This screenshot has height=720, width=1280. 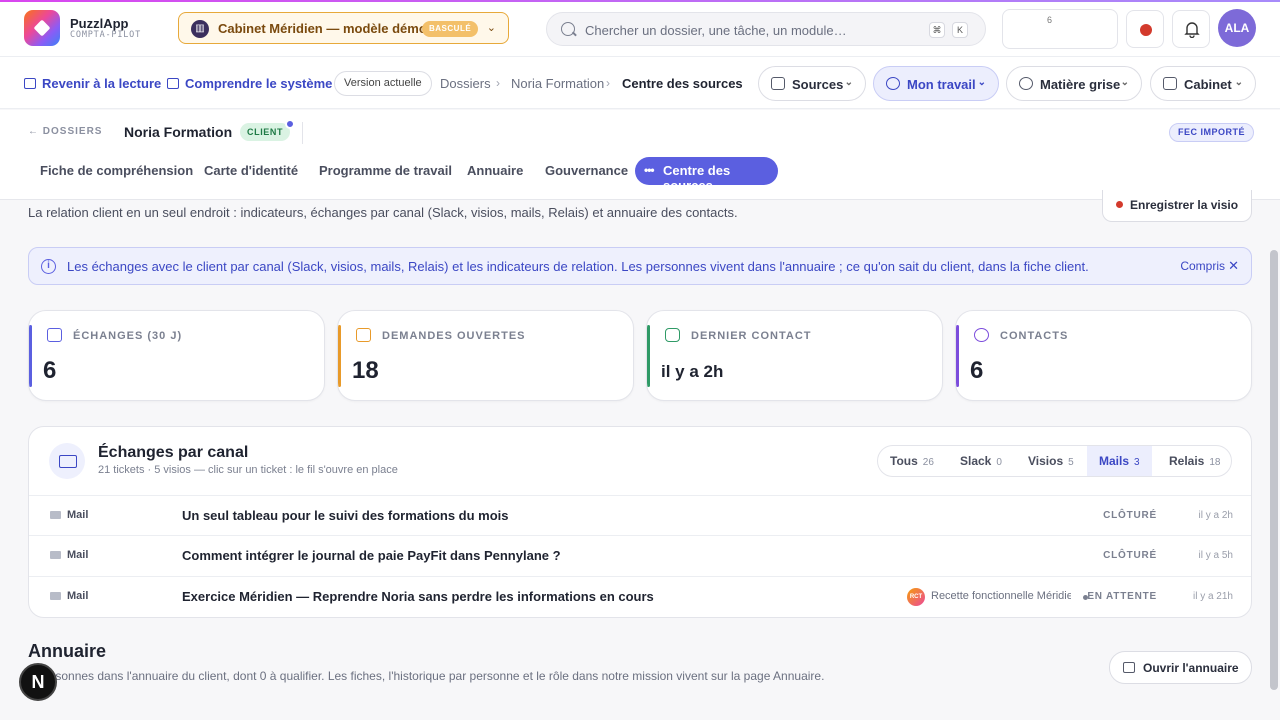 What do you see at coordinates (1050, 20) in the screenshot?
I see `header-counter-value: 6` at bounding box center [1050, 20].